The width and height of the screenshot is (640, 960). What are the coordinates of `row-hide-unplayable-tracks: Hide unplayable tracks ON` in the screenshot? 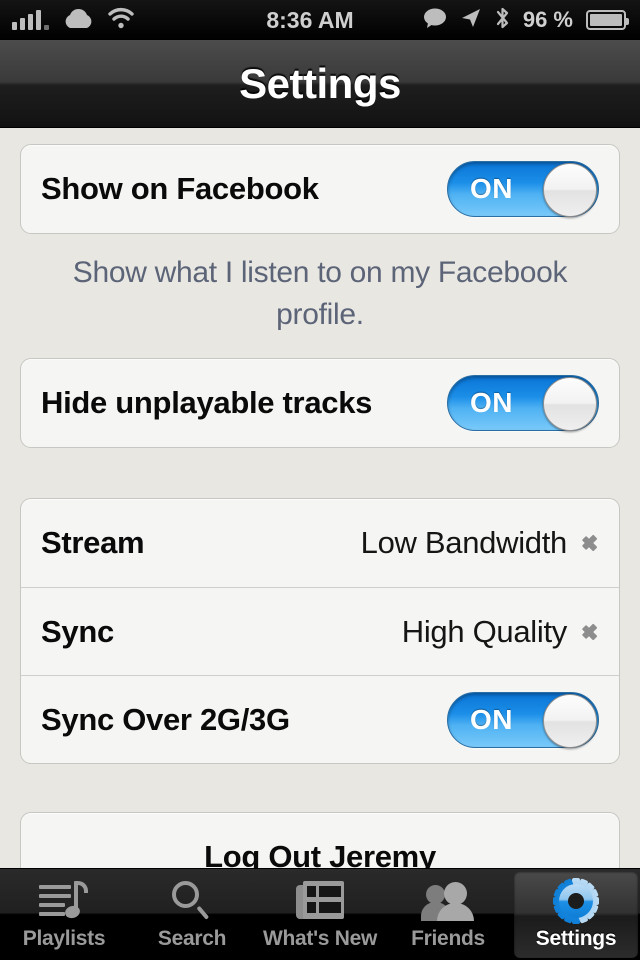 It's located at (320, 403).